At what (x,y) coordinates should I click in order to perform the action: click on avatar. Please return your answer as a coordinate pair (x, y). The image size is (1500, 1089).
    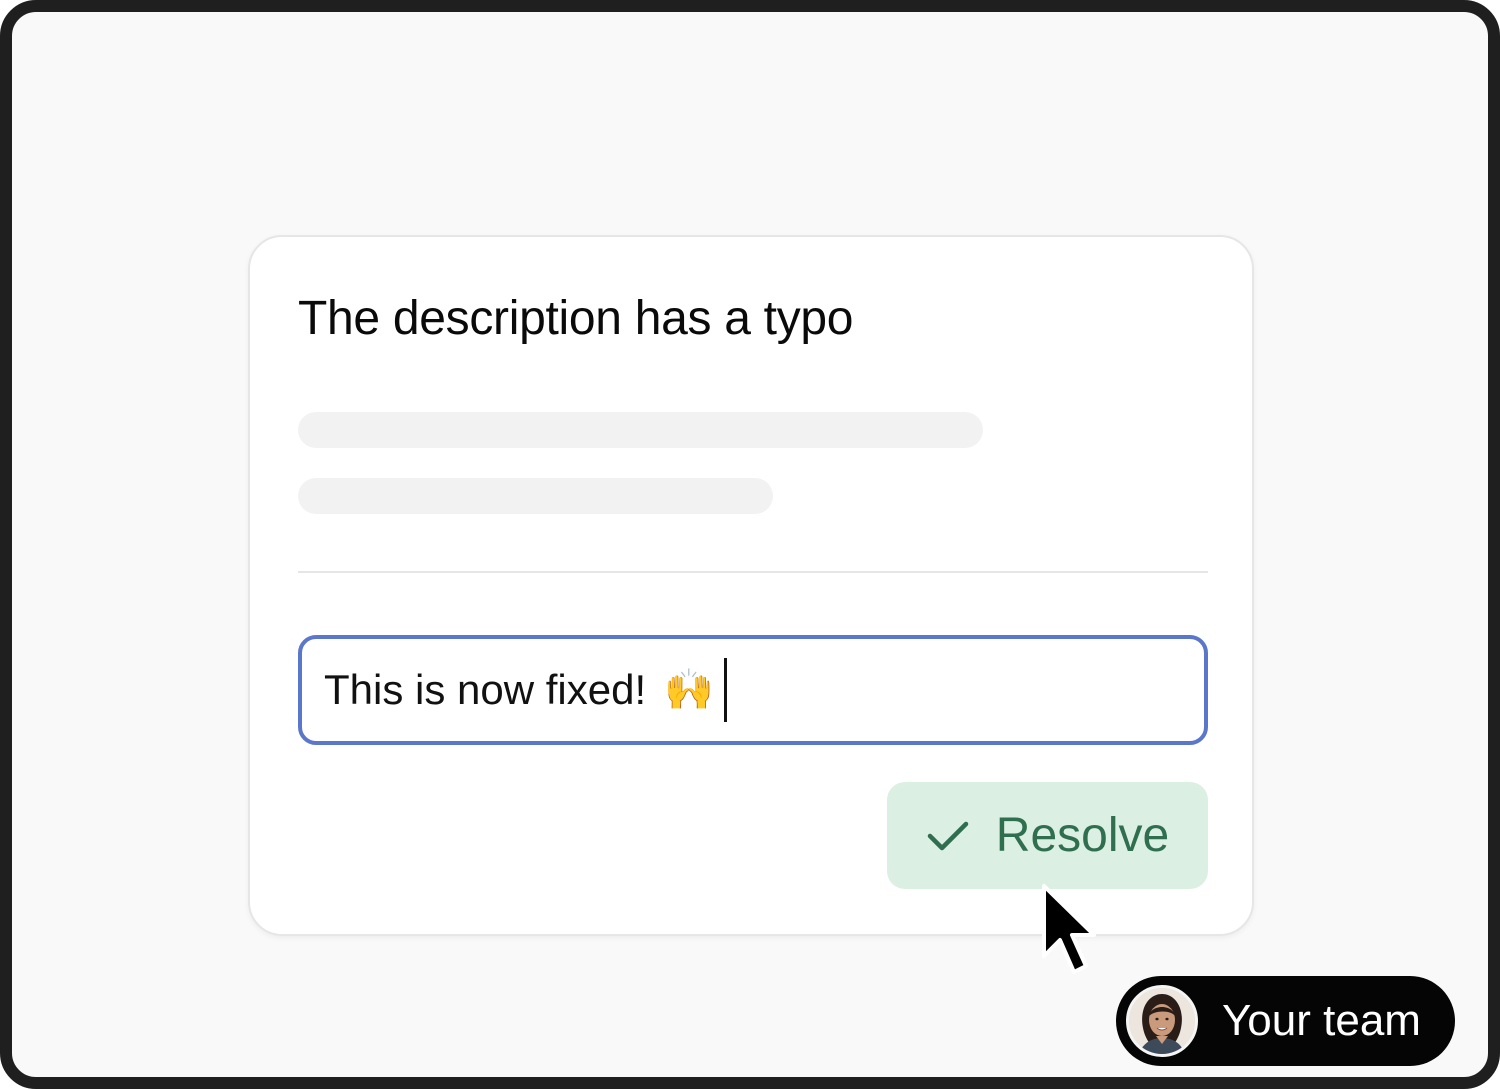
    Looking at the image, I should click on (1162, 1021).